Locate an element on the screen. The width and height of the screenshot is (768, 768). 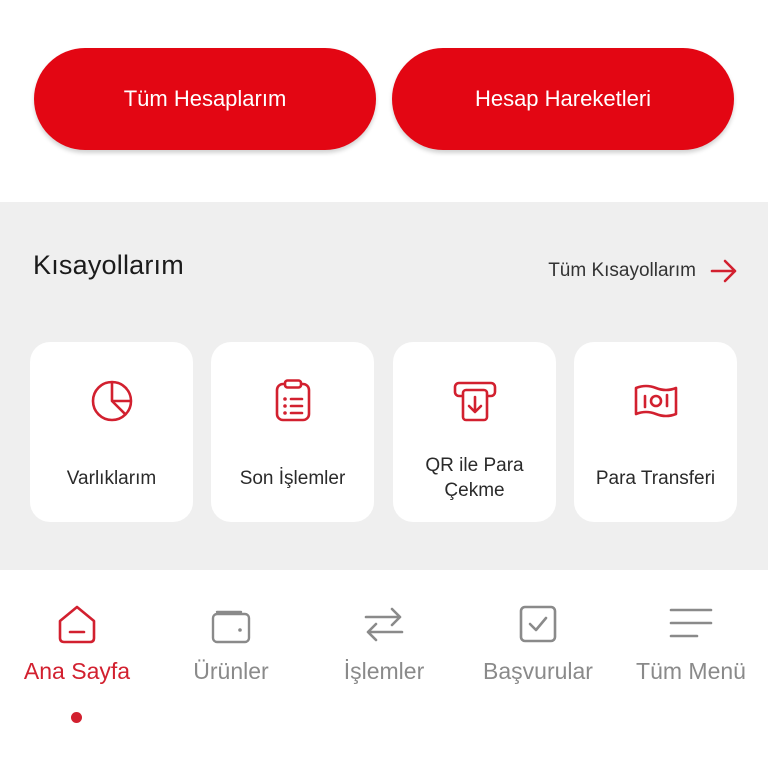
shortcut-card-money-transfer: Para Transferi is located at coordinates (655, 432).